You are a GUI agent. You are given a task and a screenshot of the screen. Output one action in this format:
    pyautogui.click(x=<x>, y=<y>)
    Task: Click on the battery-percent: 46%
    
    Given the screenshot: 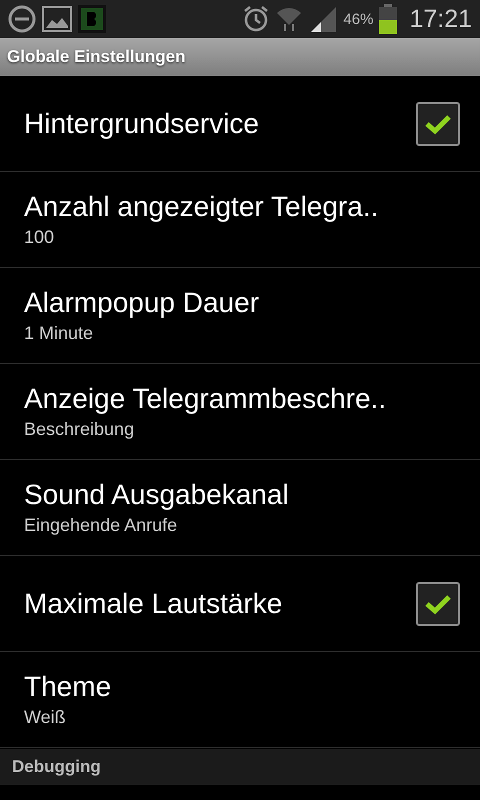 What is the action you would take?
    pyautogui.click(x=358, y=19)
    